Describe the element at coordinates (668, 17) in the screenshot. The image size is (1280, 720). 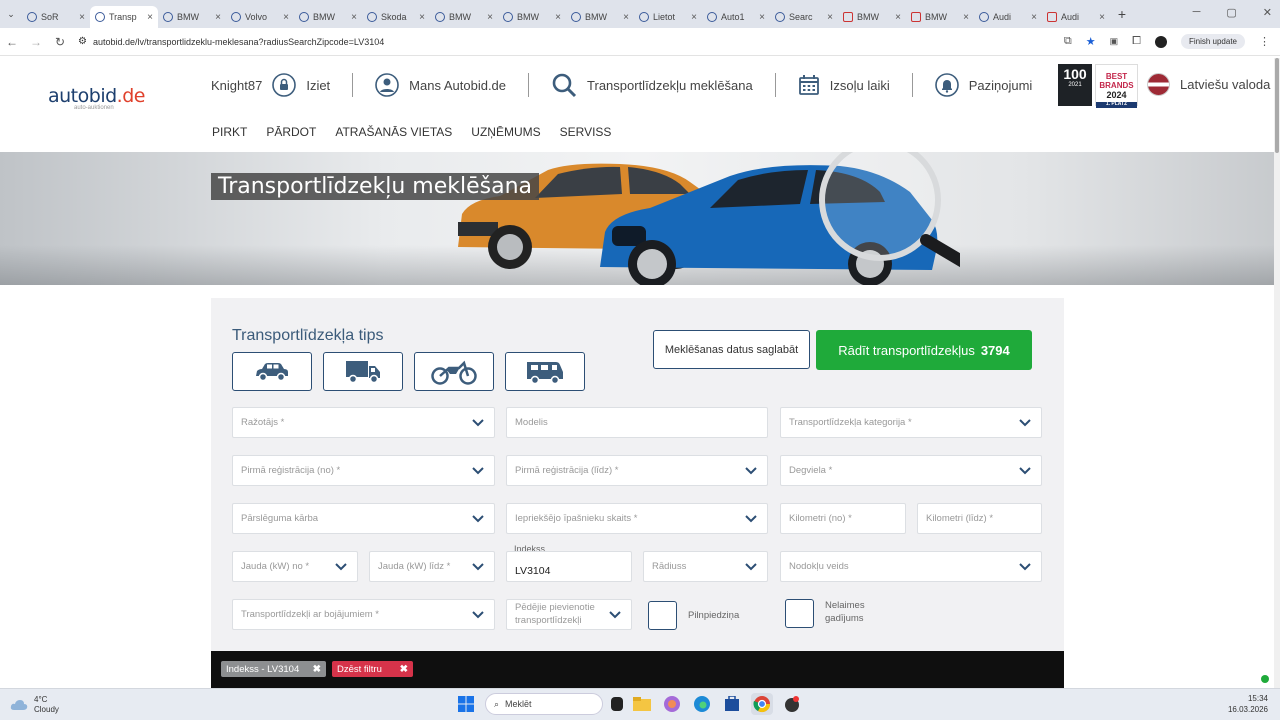
I see `browser-tab: Lietot ×` at that location.